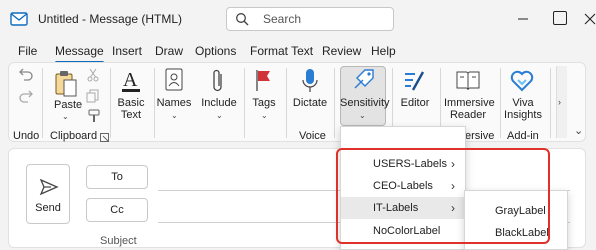 This screenshot has height=250, width=596. I want to click on basic-text-line1: Basic, so click(131, 103).